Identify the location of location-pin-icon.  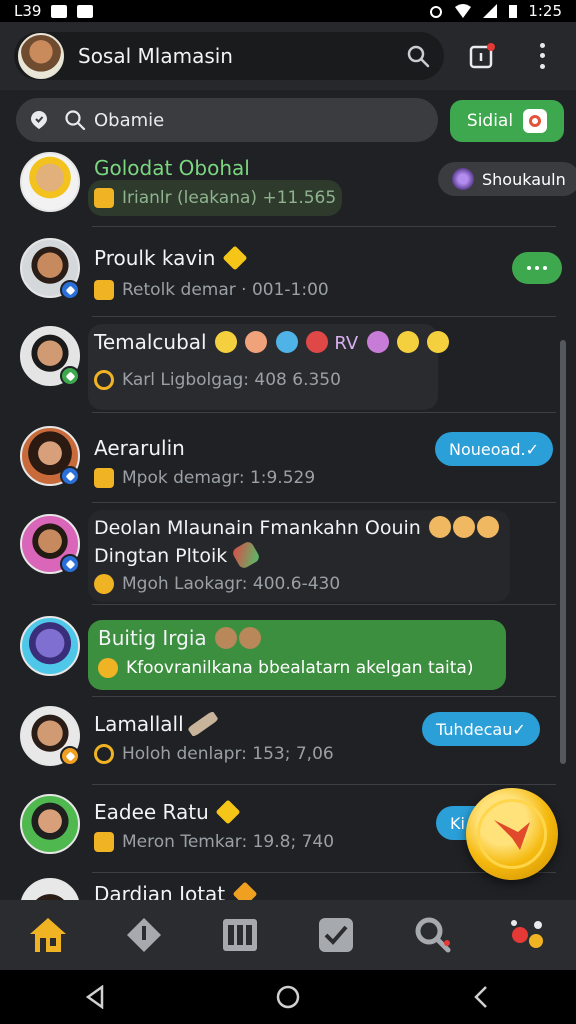
(39, 120).